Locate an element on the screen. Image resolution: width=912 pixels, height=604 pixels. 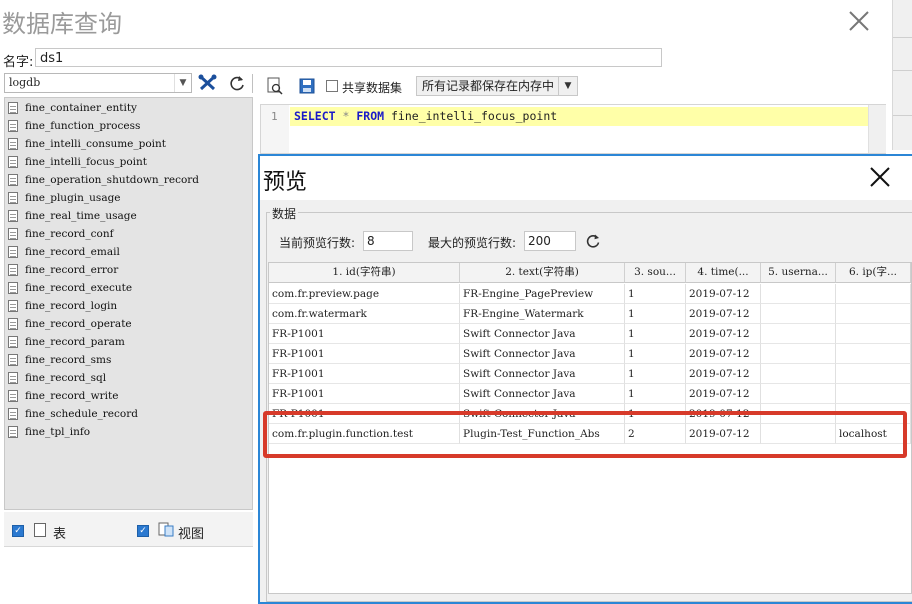
editor-scrollbar is located at coordinates (877, 129).